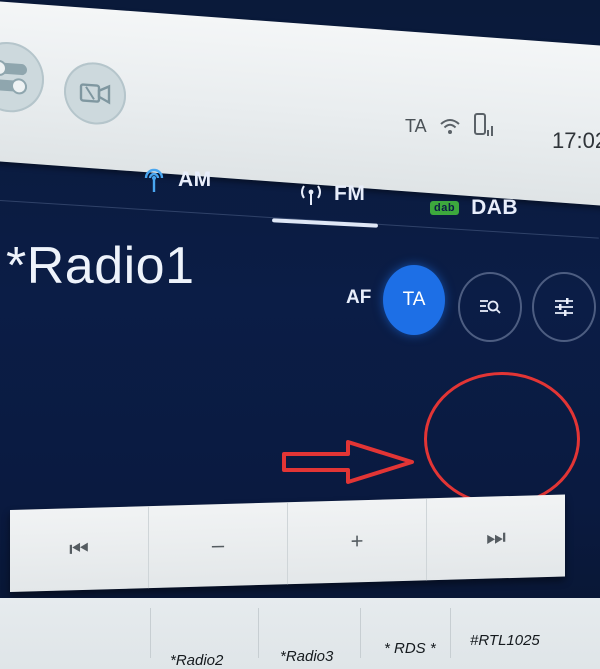  I want to click on af-toggle: AF, so click(358, 298).